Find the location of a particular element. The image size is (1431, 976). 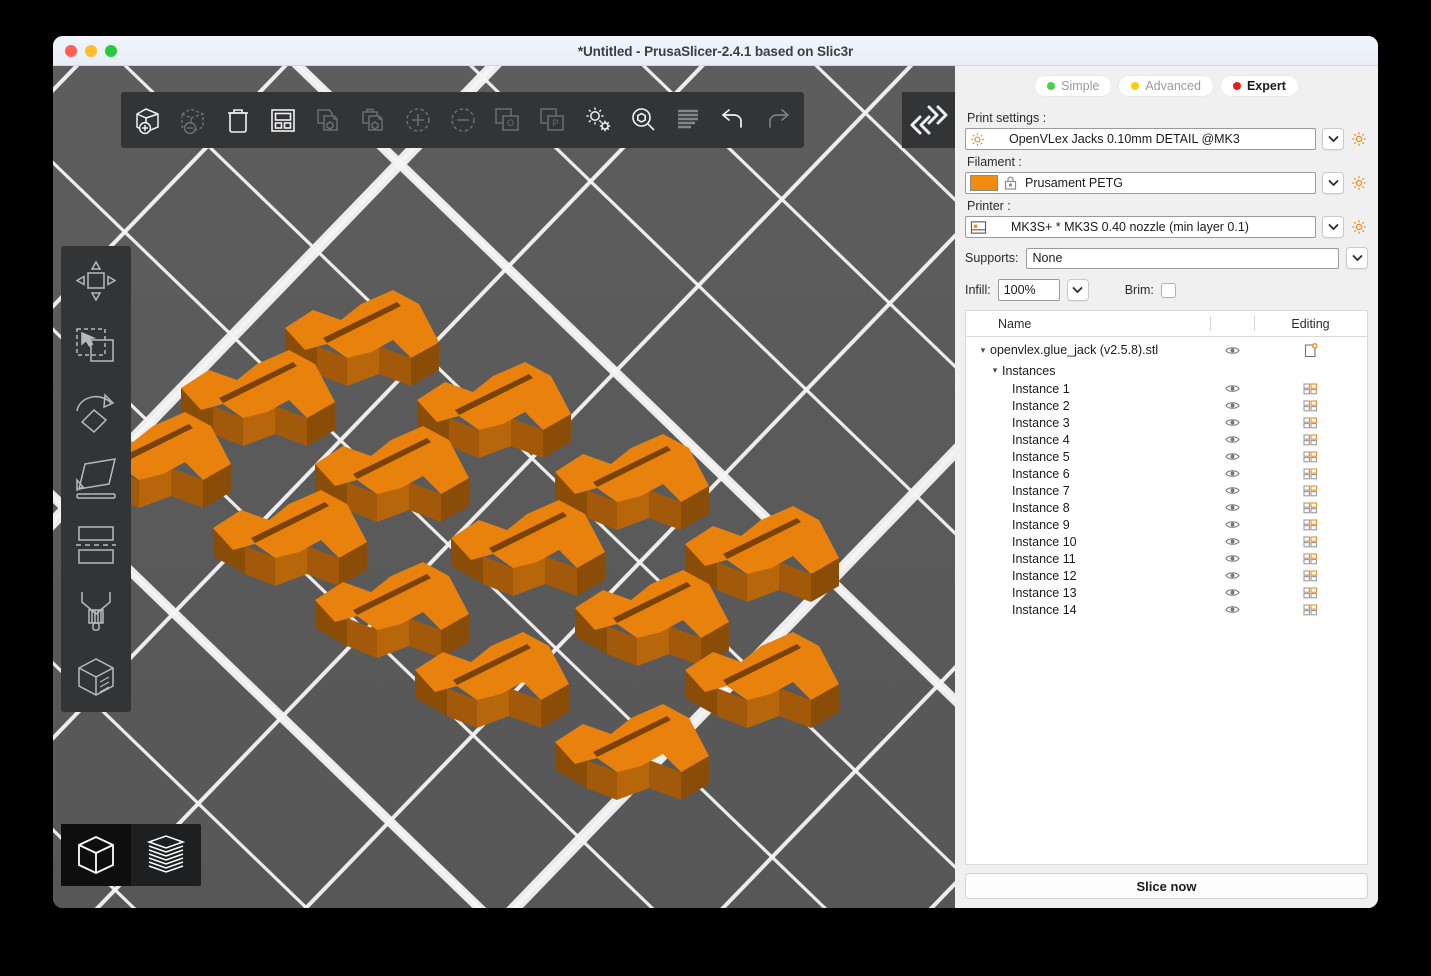

preview-view-button is located at coordinates (166, 855).